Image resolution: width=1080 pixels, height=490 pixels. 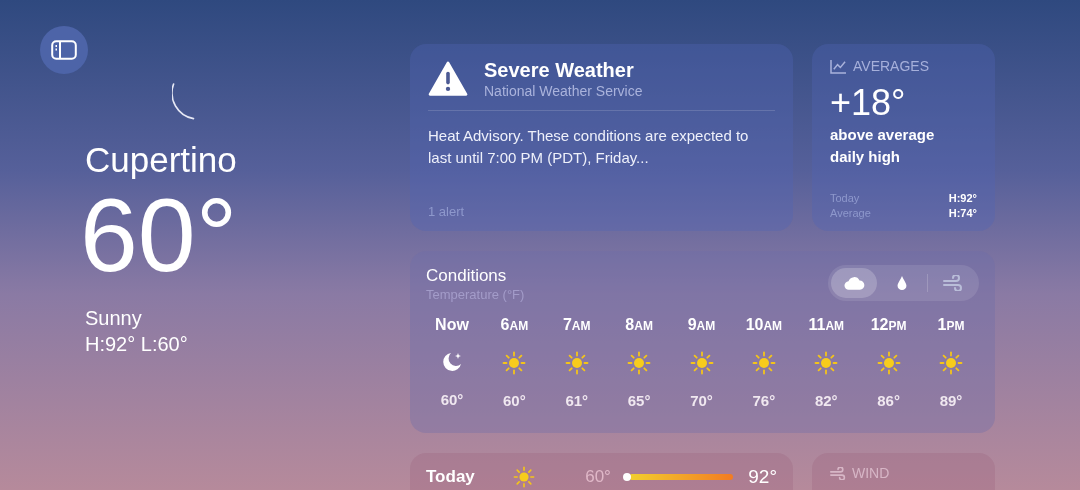 I want to click on hour-temperature: 65°, so click(x=639, y=400).